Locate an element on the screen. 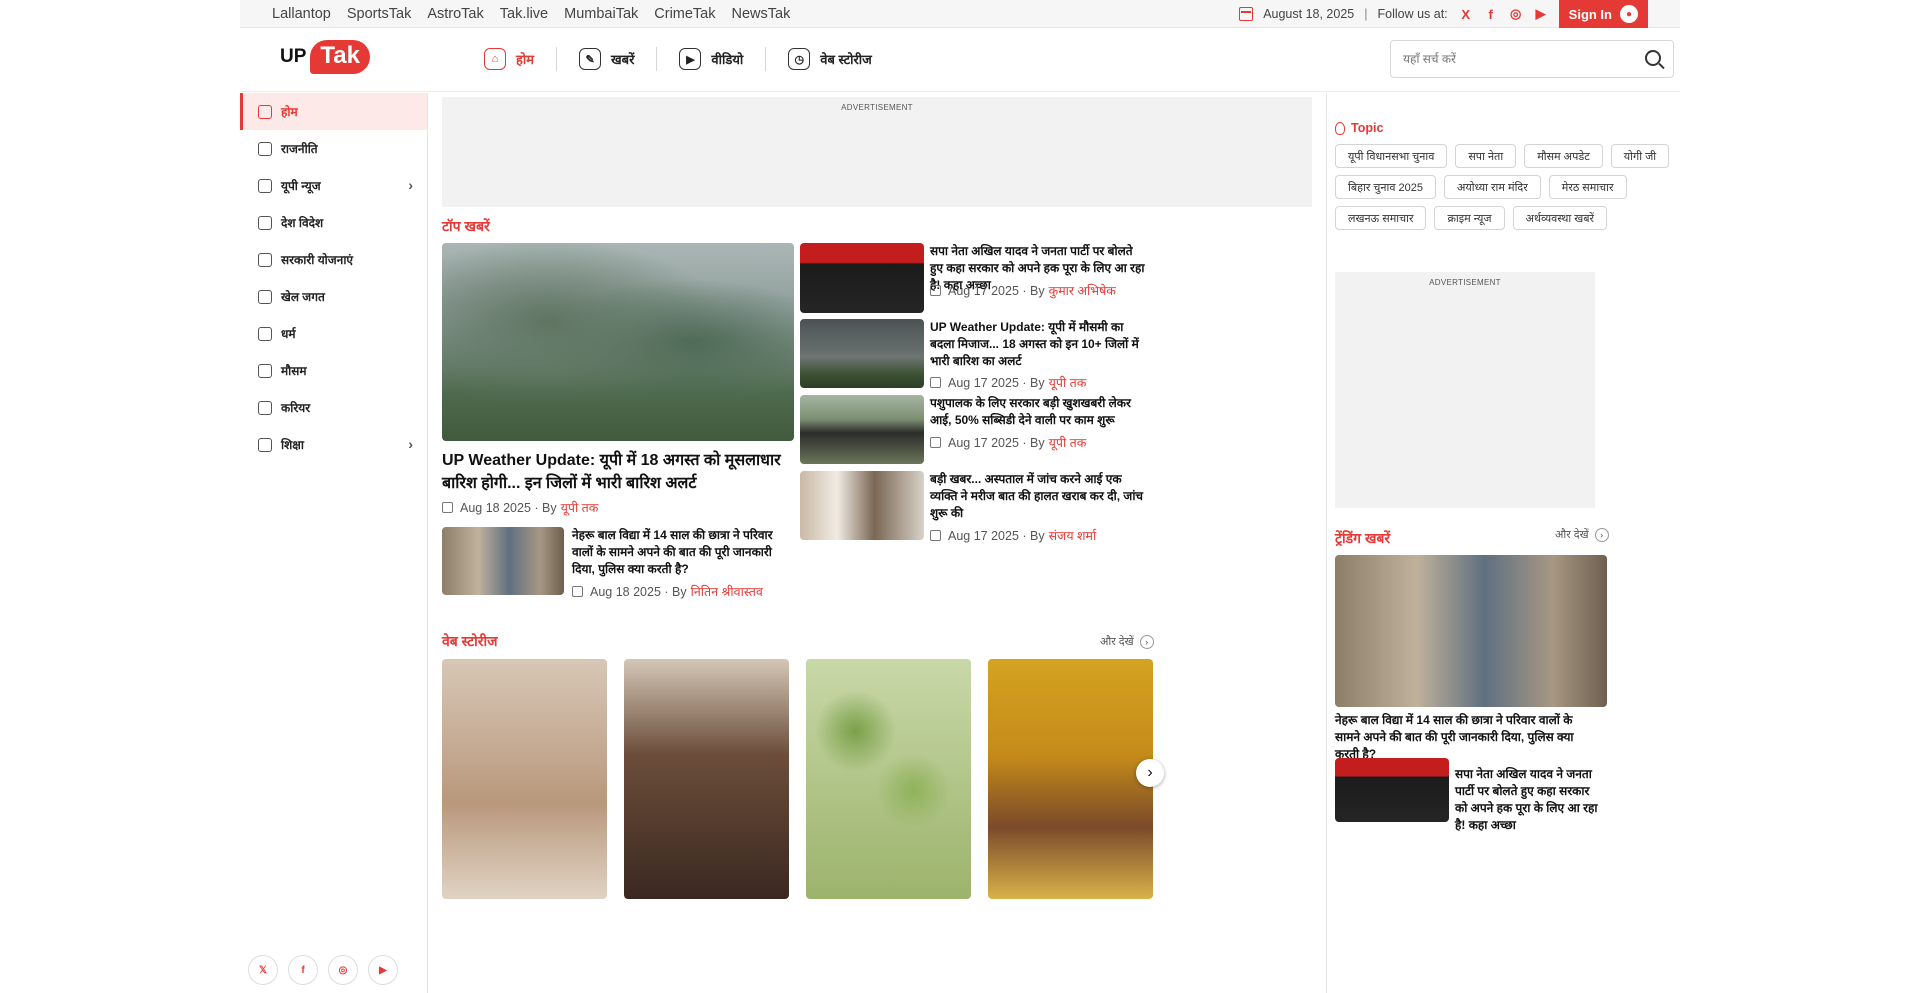 The width and height of the screenshot is (1920, 993). story-author: कुमार अभिषेक is located at coordinates (1082, 290).